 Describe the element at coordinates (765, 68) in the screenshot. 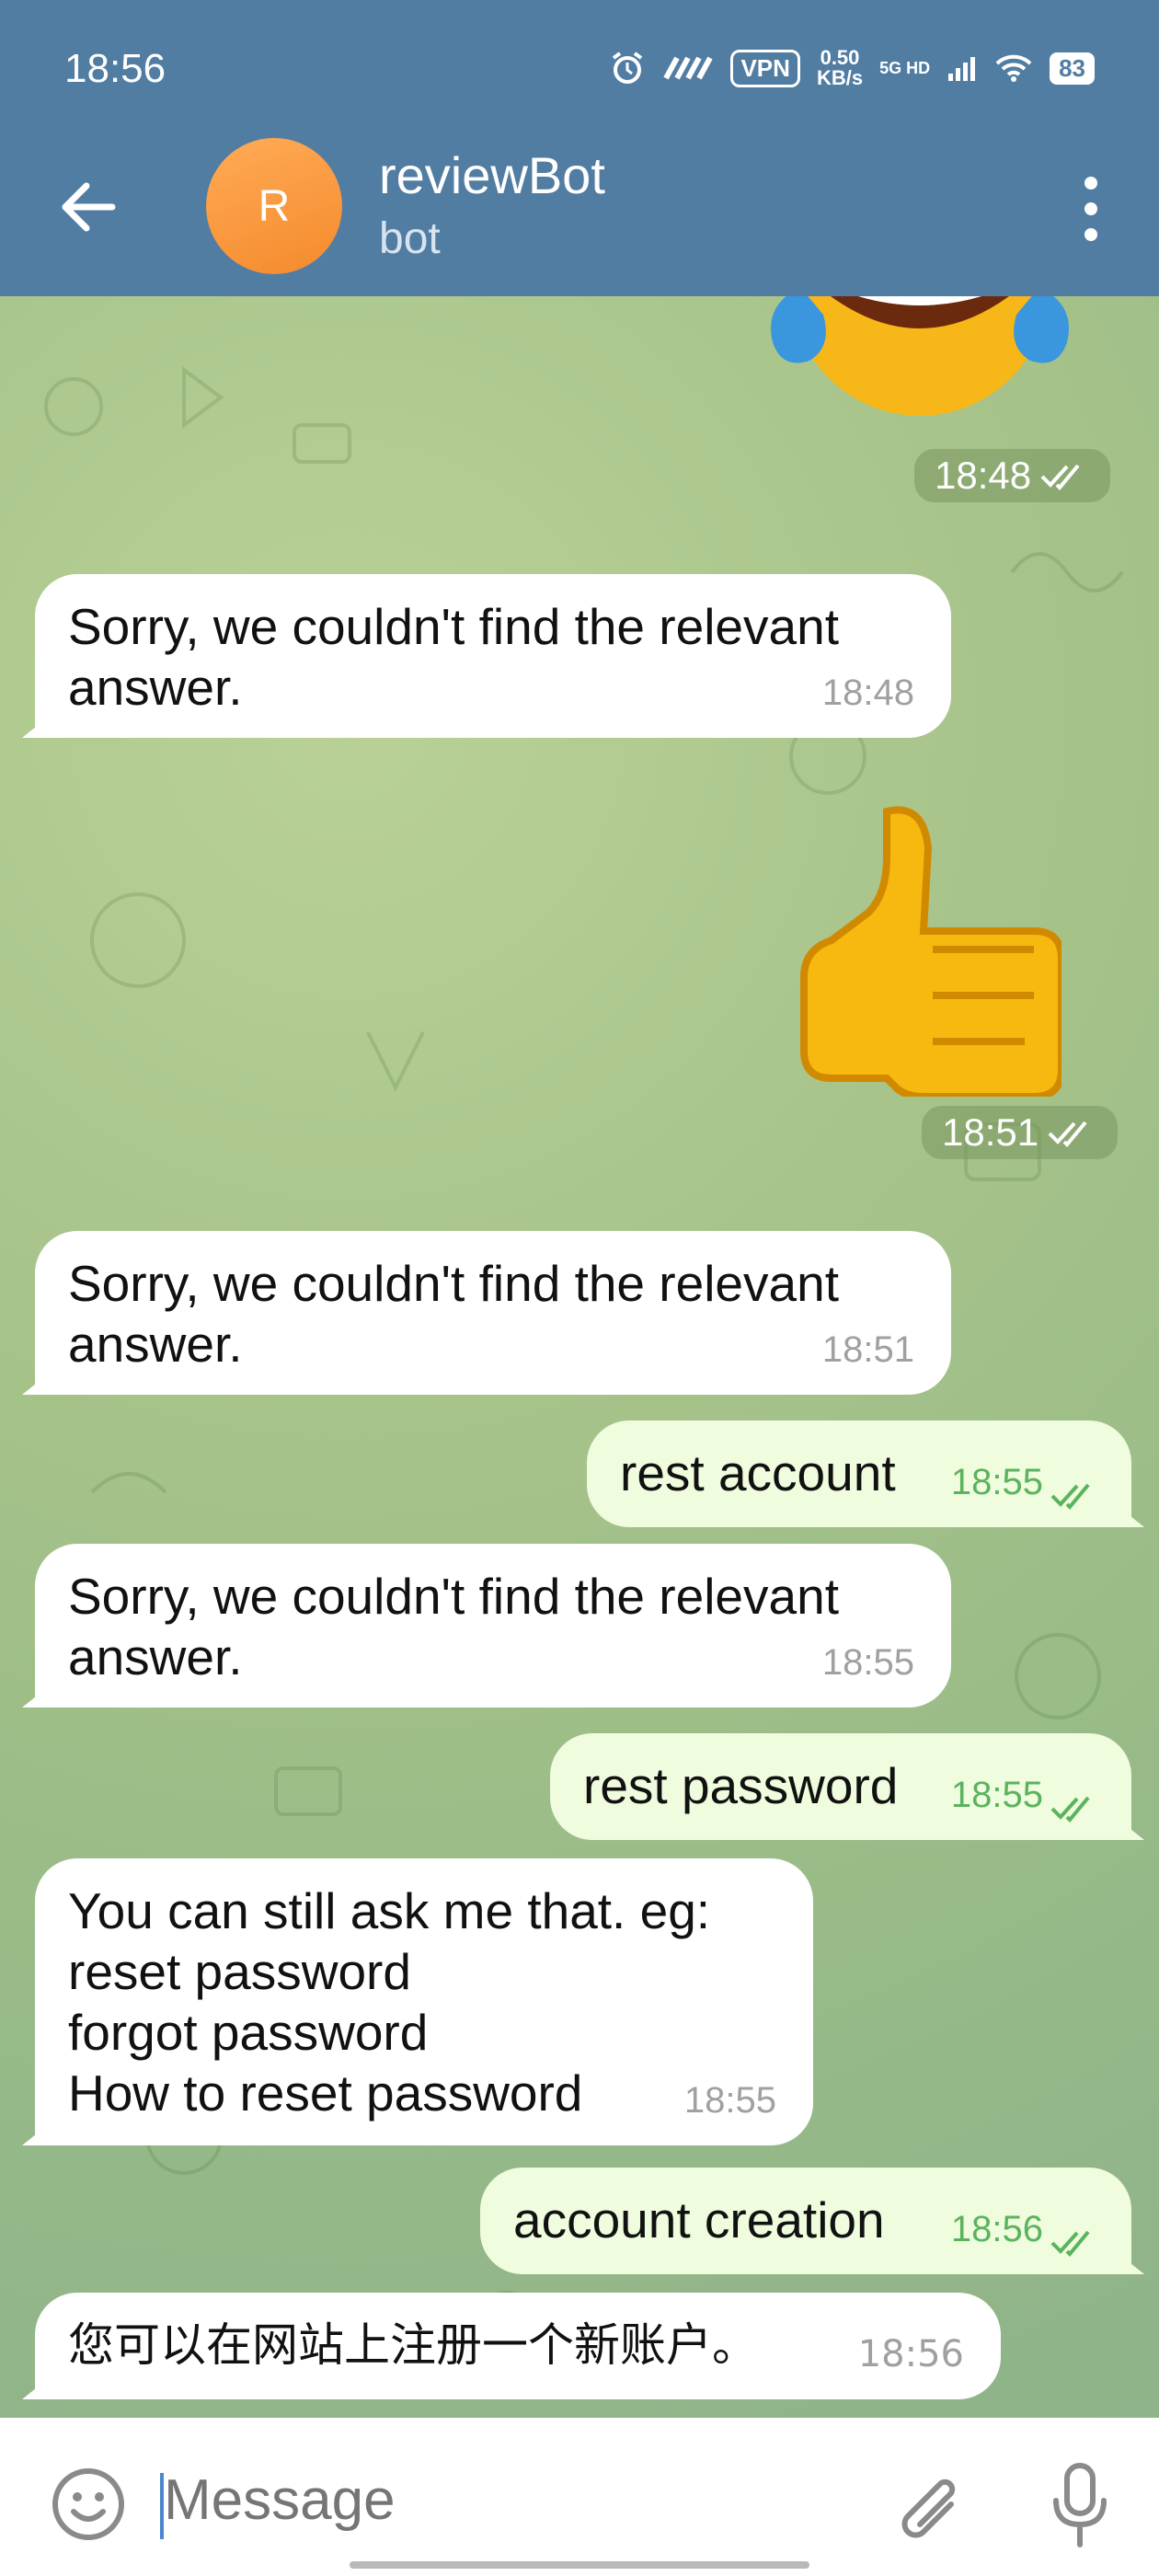

I see `vpn-badge: VPN` at that location.